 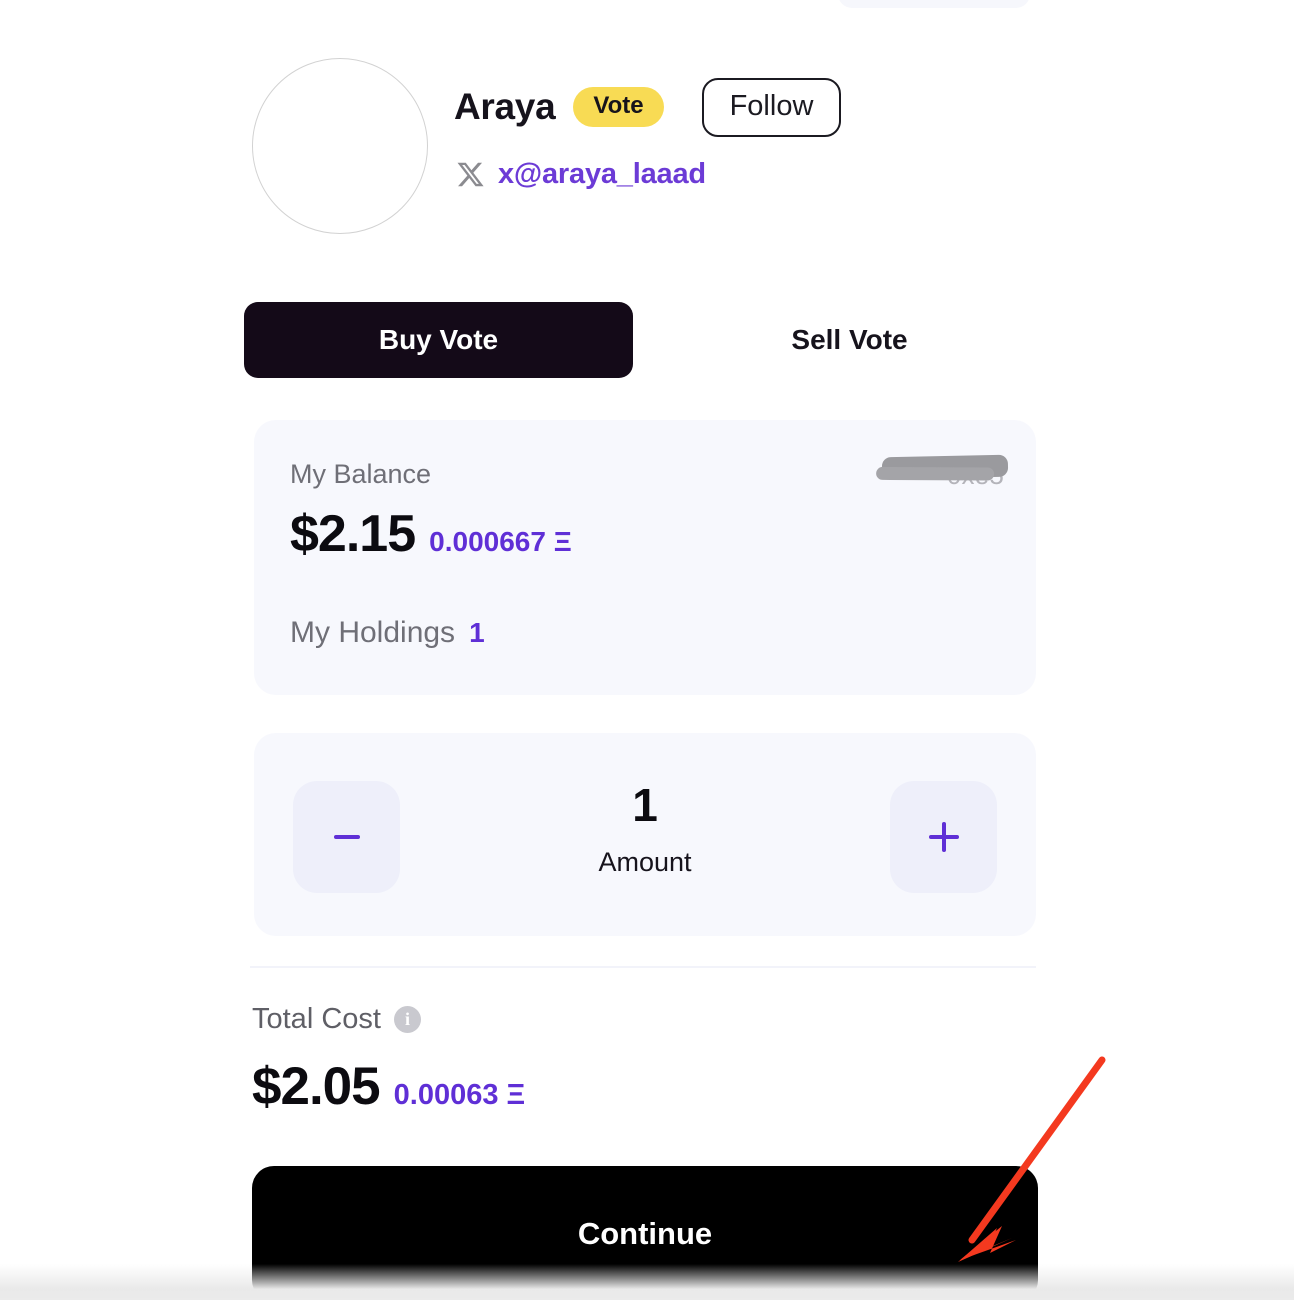 What do you see at coordinates (388, 1086) in the screenshot?
I see `total-cost-amount-row: $2.05 0.00063 Ξ` at bounding box center [388, 1086].